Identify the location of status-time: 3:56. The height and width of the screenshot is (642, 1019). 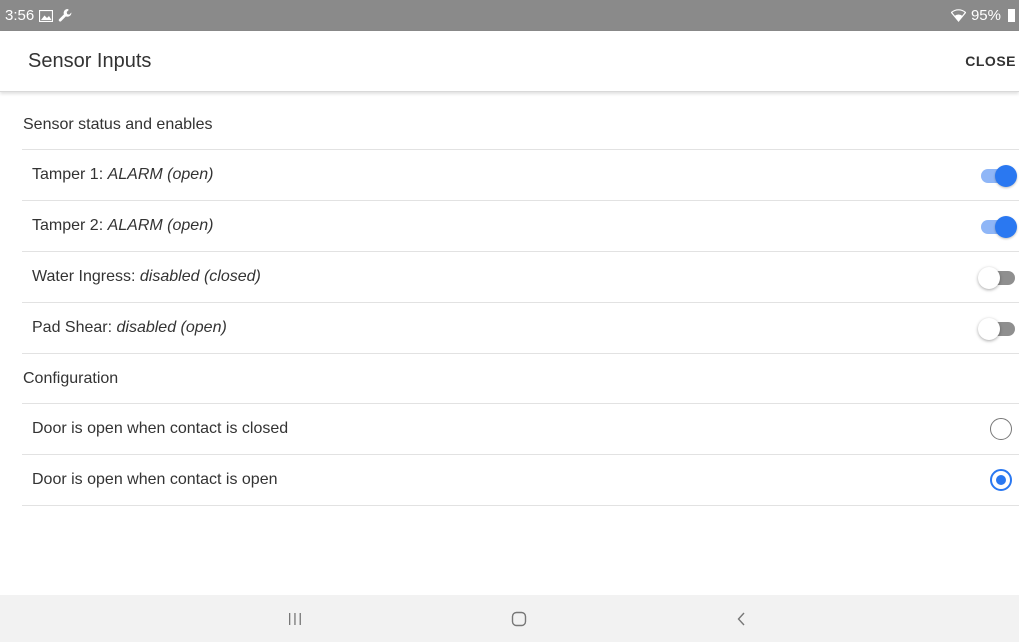
(20, 15).